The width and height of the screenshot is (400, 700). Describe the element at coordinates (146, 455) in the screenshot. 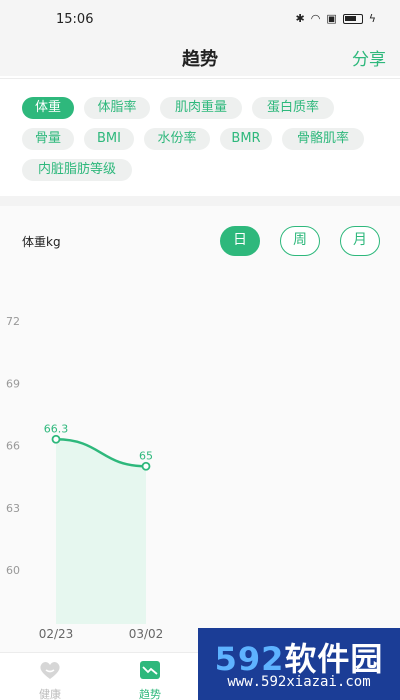

I see `data-label: 65` at that location.